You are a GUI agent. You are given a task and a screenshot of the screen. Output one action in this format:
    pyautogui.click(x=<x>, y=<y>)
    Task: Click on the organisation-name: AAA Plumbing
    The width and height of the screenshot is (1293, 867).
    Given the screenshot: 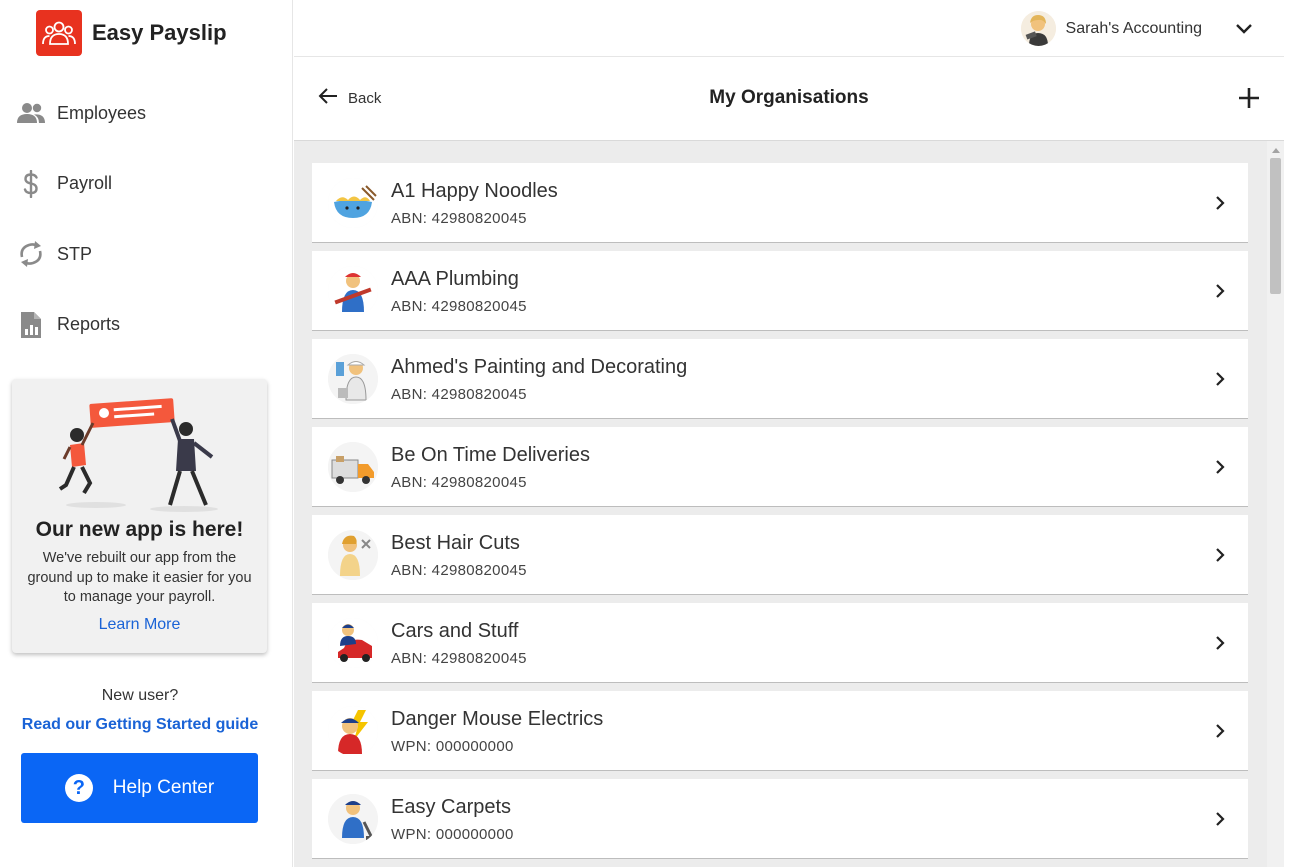 What is the action you would take?
    pyautogui.click(x=455, y=279)
    